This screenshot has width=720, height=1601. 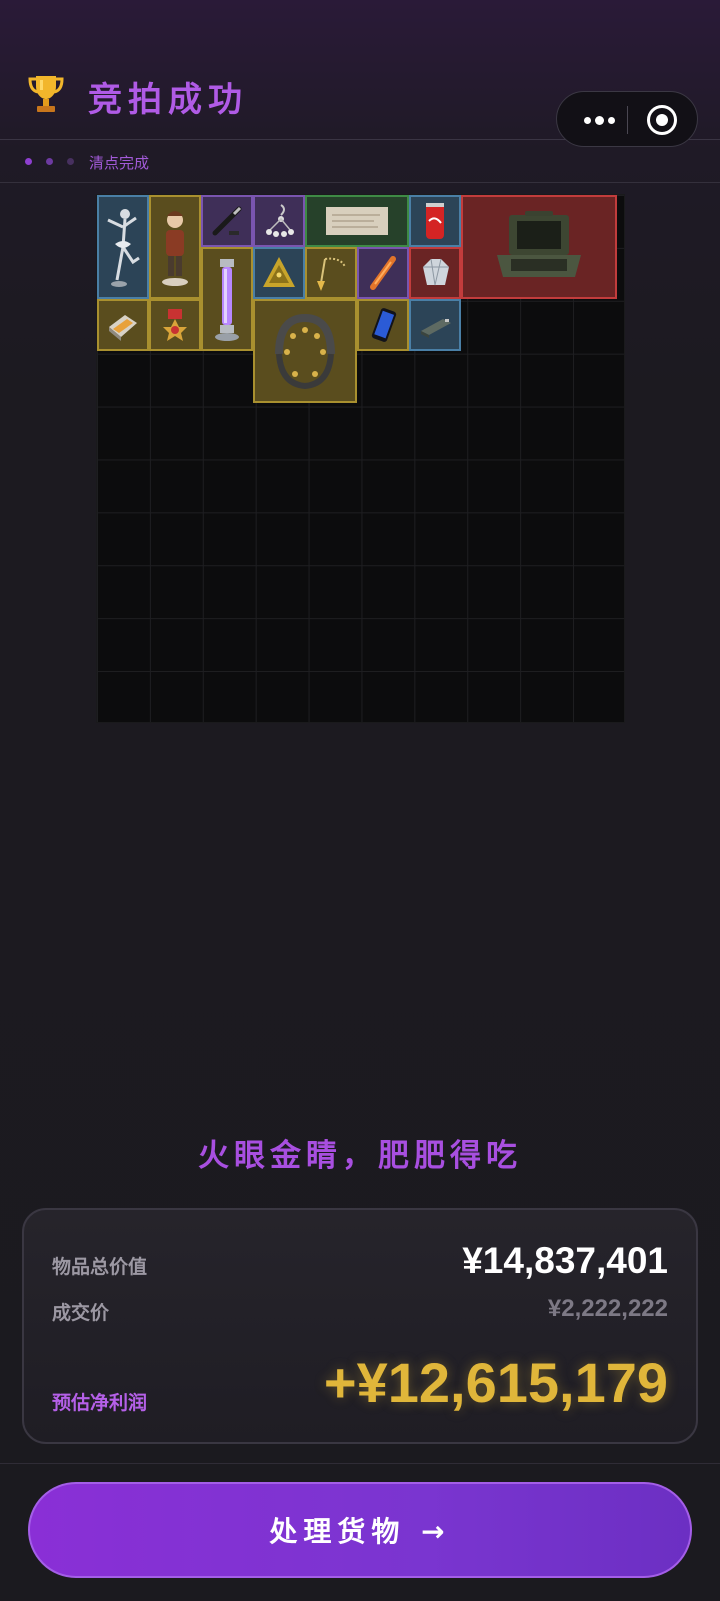 I want to click on footer-divider, so click(x=360, y=1463).